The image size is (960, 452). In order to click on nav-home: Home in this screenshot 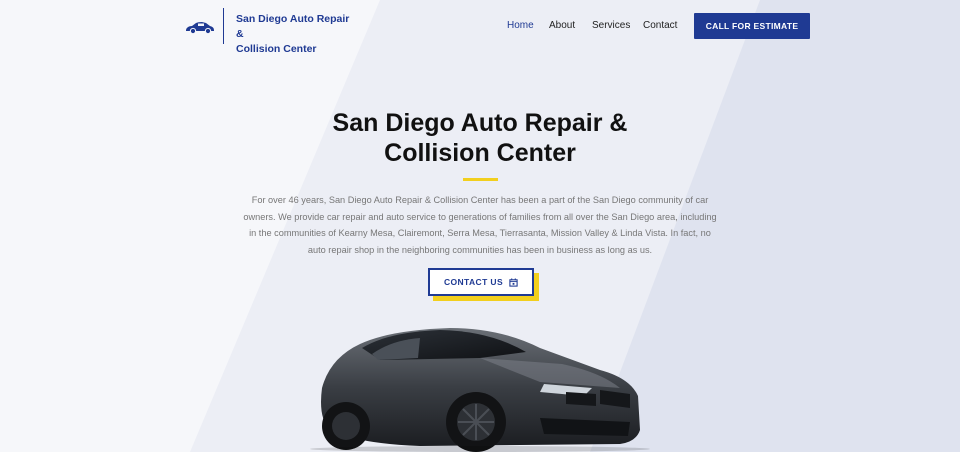, I will do `click(520, 25)`.